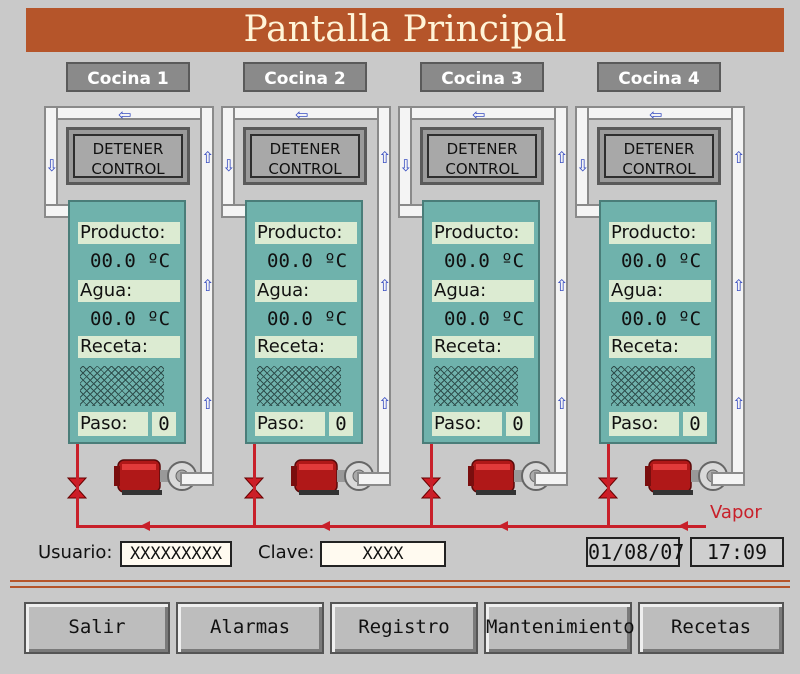 This screenshot has height=674, width=800. Describe the element at coordinates (97, 628) in the screenshot. I see `nav-button-salir: Salir` at that location.